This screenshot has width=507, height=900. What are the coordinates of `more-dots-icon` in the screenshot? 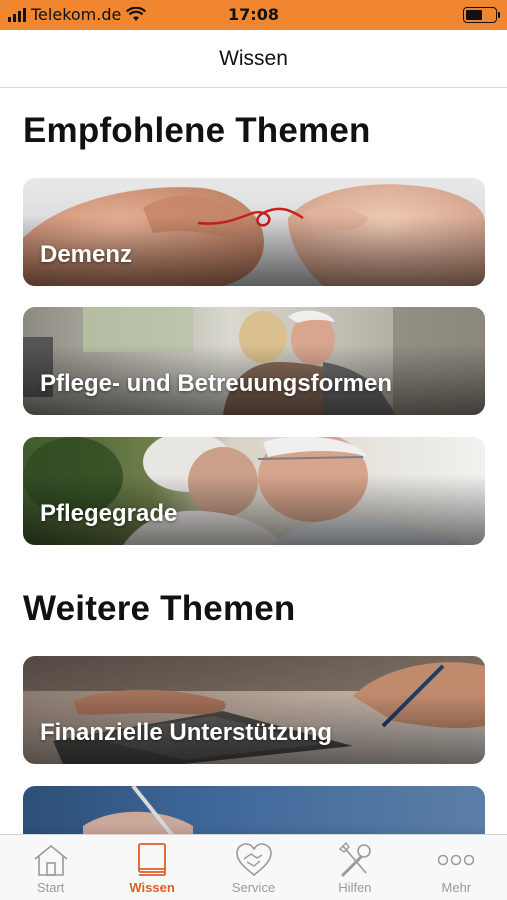 It's located at (456, 860).